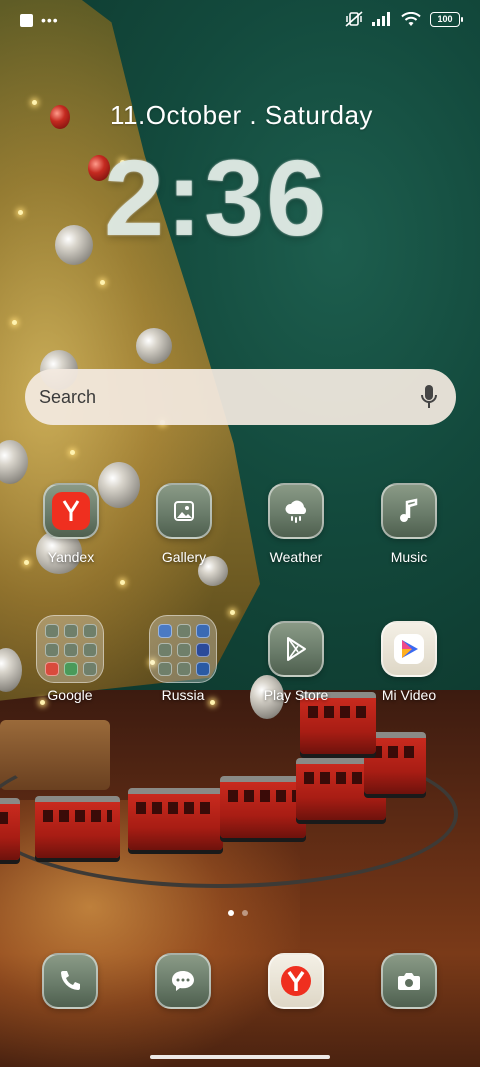 The image size is (480, 1067). Describe the element at coordinates (26, 20) in the screenshot. I see `notification-square-icon` at that location.